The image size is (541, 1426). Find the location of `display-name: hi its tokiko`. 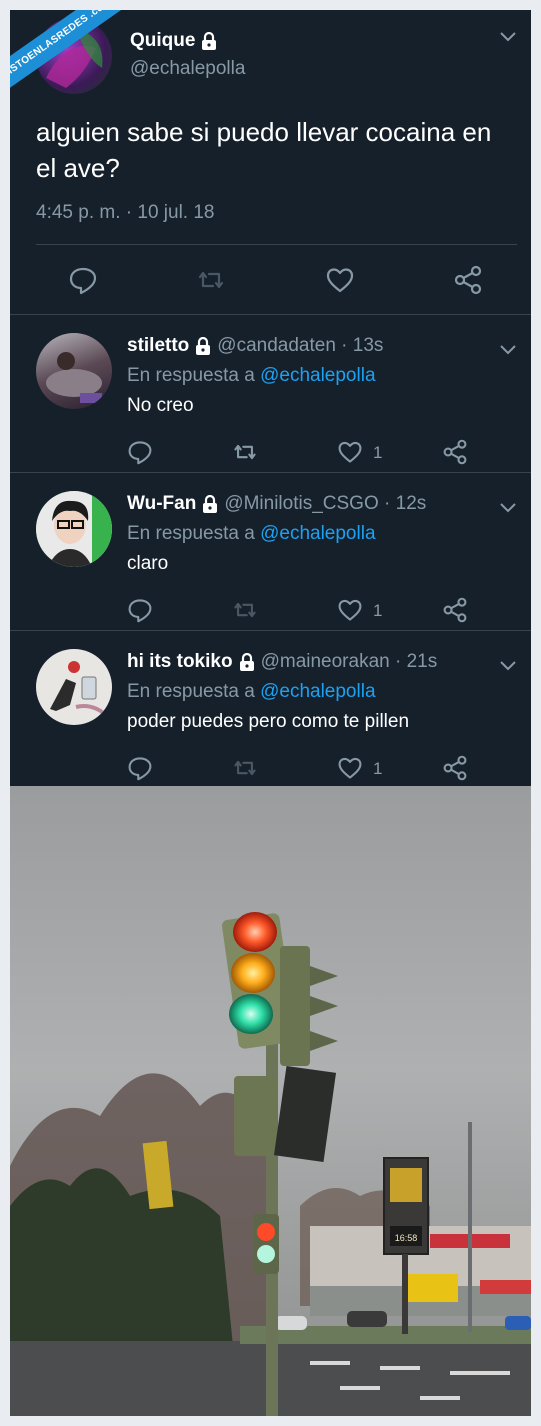

display-name: hi its tokiko is located at coordinates (180, 661).